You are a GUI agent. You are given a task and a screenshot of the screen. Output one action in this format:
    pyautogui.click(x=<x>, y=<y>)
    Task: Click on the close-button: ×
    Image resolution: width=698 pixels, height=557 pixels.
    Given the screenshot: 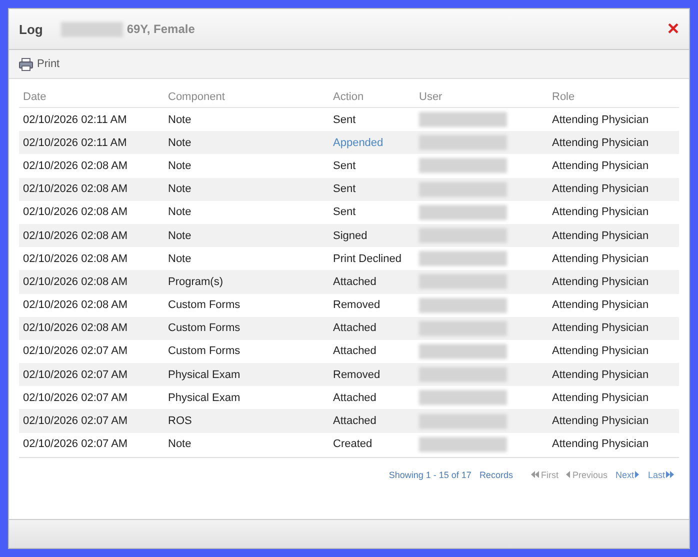 What is the action you would take?
    pyautogui.click(x=673, y=29)
    